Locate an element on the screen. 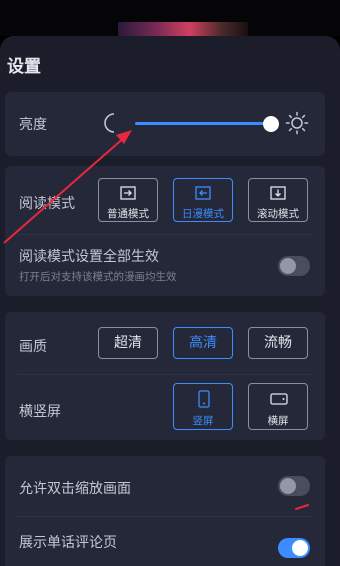 The height and width of the screenshot is (566, 340). annotation-arrow-line is located at coordinates (65, 189).